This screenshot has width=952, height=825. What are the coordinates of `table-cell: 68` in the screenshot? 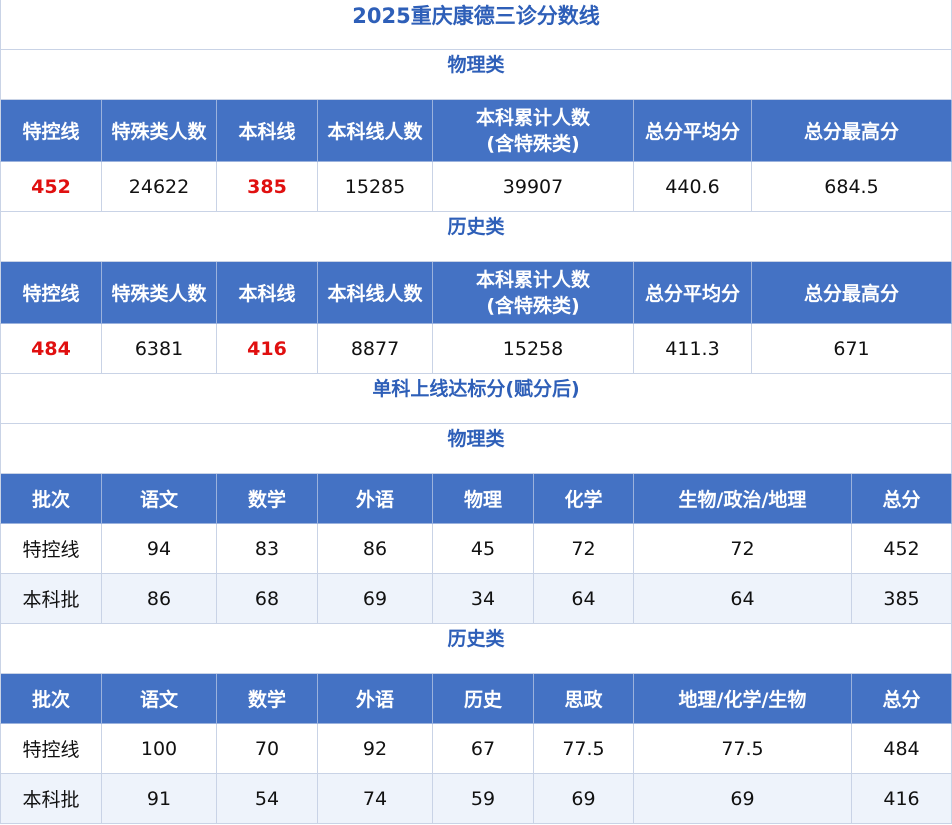 It's located at (267, 599).